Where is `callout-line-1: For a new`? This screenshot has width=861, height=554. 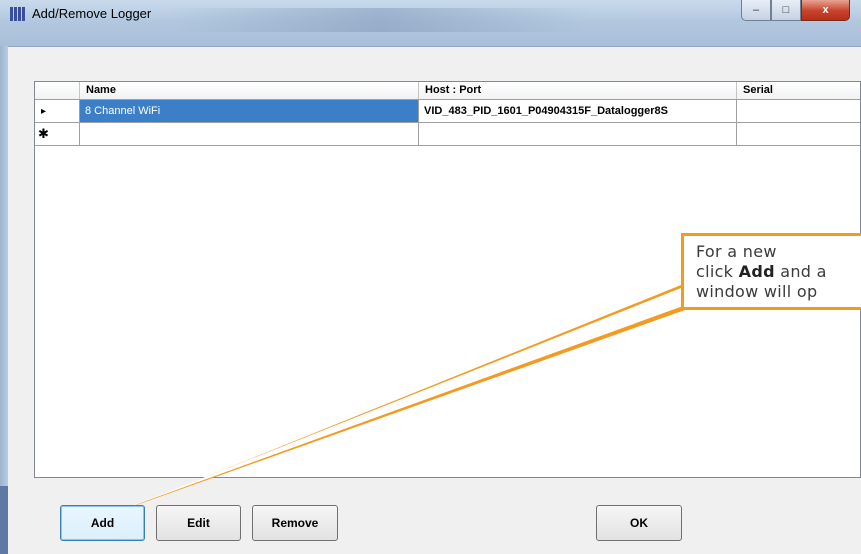 callout-line-1: For a new is located at coordinates (736, 251).